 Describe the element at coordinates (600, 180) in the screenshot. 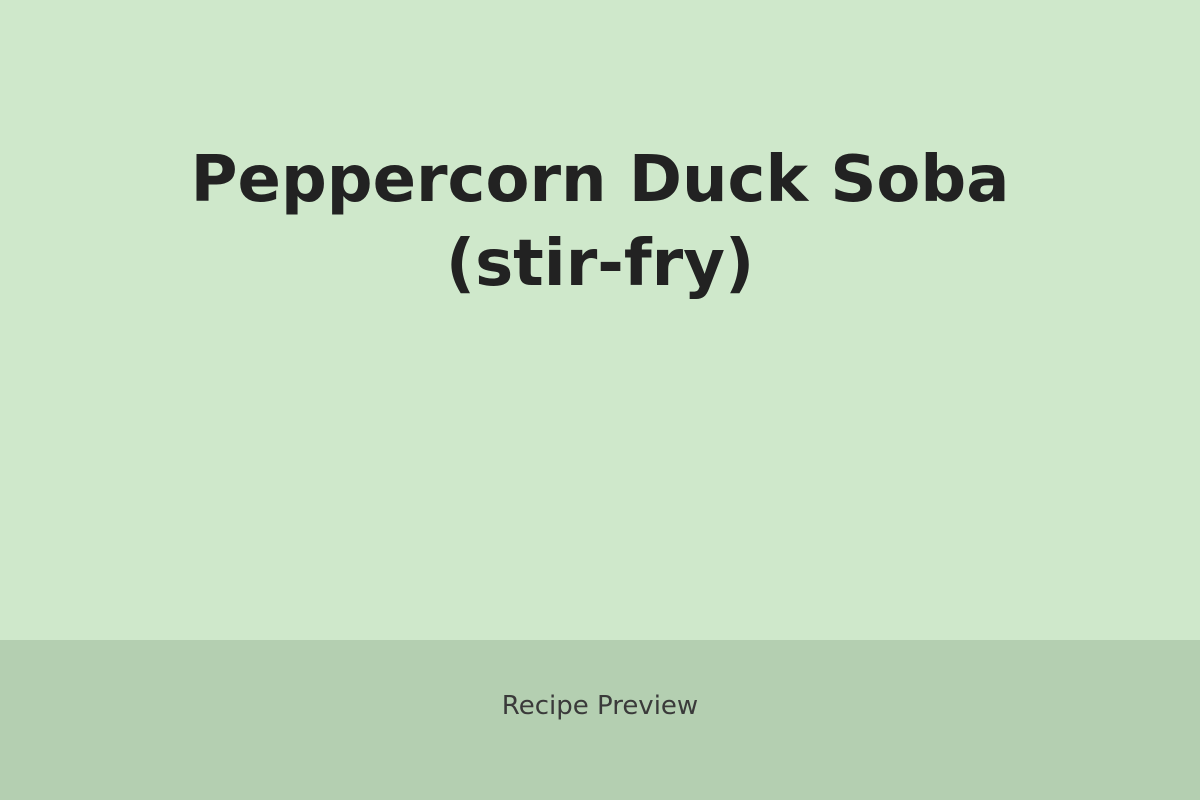

I see `recipe-title-line-1: Peppercorn Duck Soba` at that location.